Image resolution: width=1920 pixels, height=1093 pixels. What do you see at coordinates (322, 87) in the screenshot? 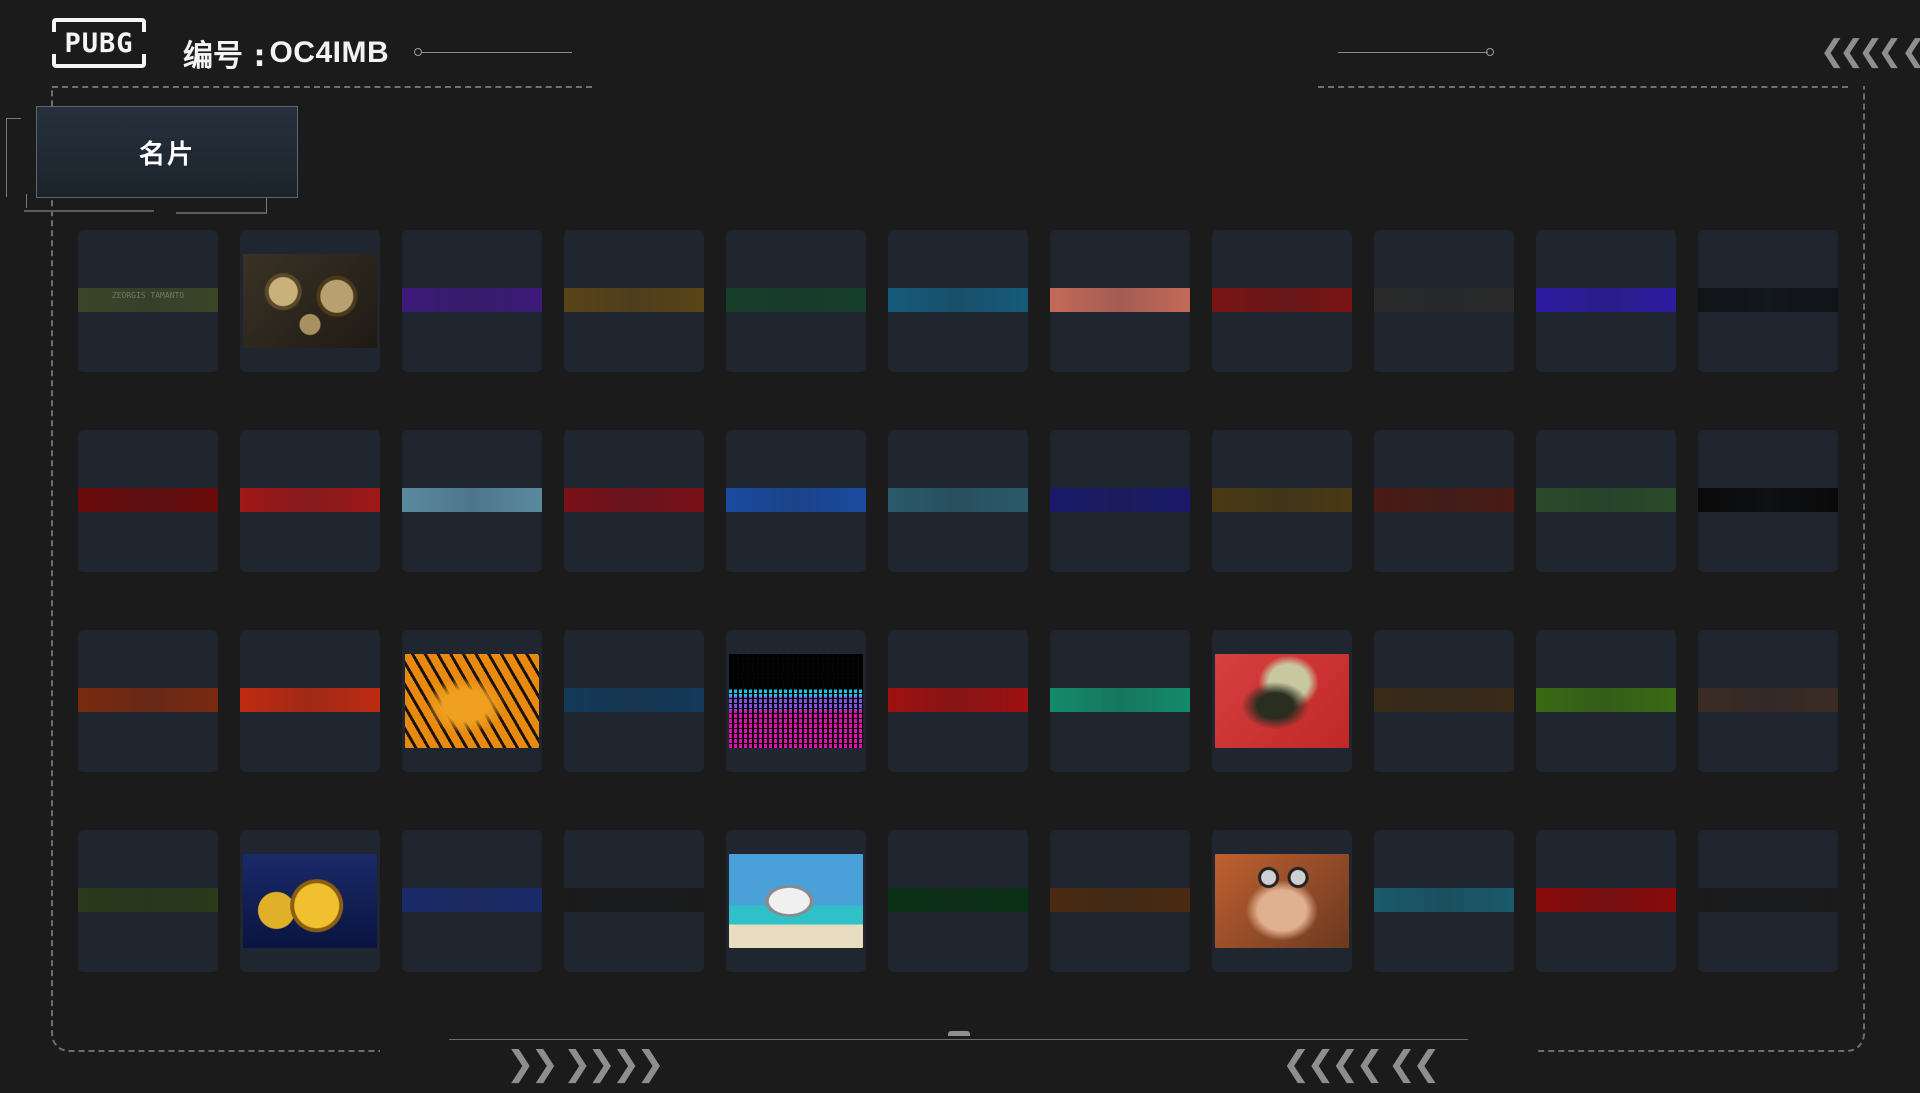
I see `frame-top-left-border` at bounding box center [322, 87].